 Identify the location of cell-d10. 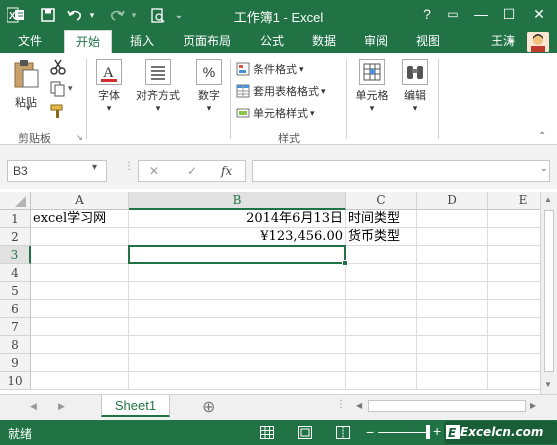
(452, 381).